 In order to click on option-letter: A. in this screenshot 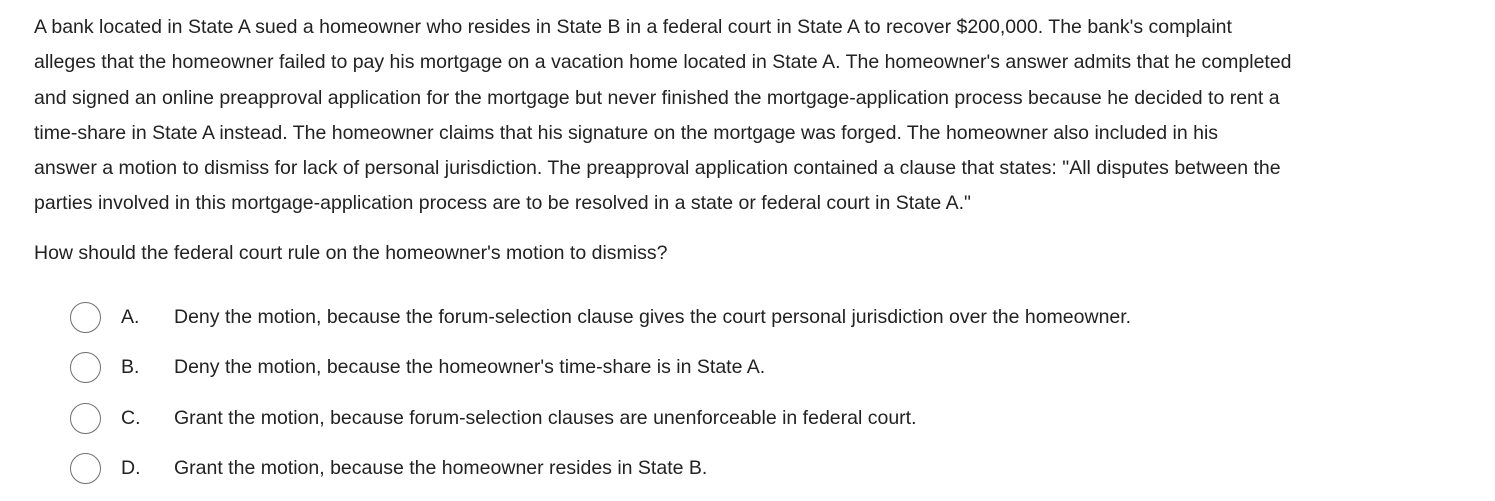, I will do `click(130, 317)`.